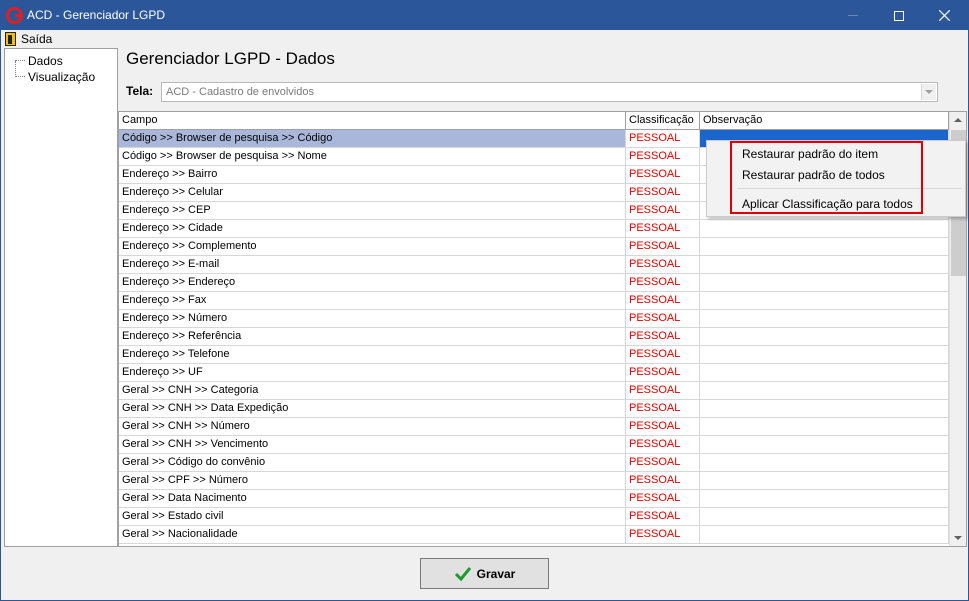 Image resolution: width=969 pixels, height=601 pixels. I want to click on title-bar: ACD - Gerenciador LGPD, so click(484, 15).